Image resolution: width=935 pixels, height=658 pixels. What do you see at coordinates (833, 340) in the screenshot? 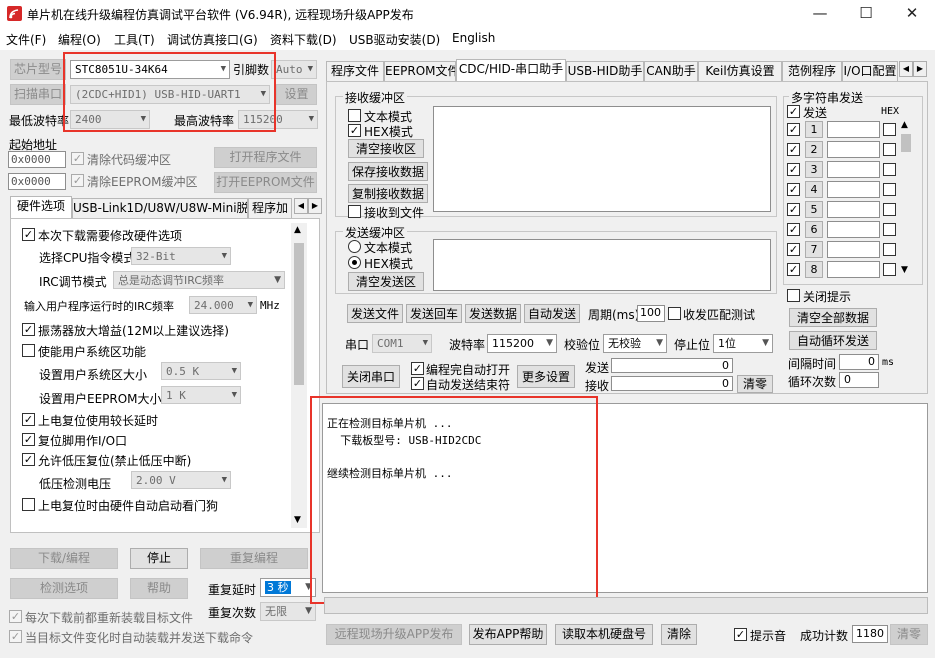
I see `auto-loop-send-button: 自动循环发送` at bounding box center [833, 340].